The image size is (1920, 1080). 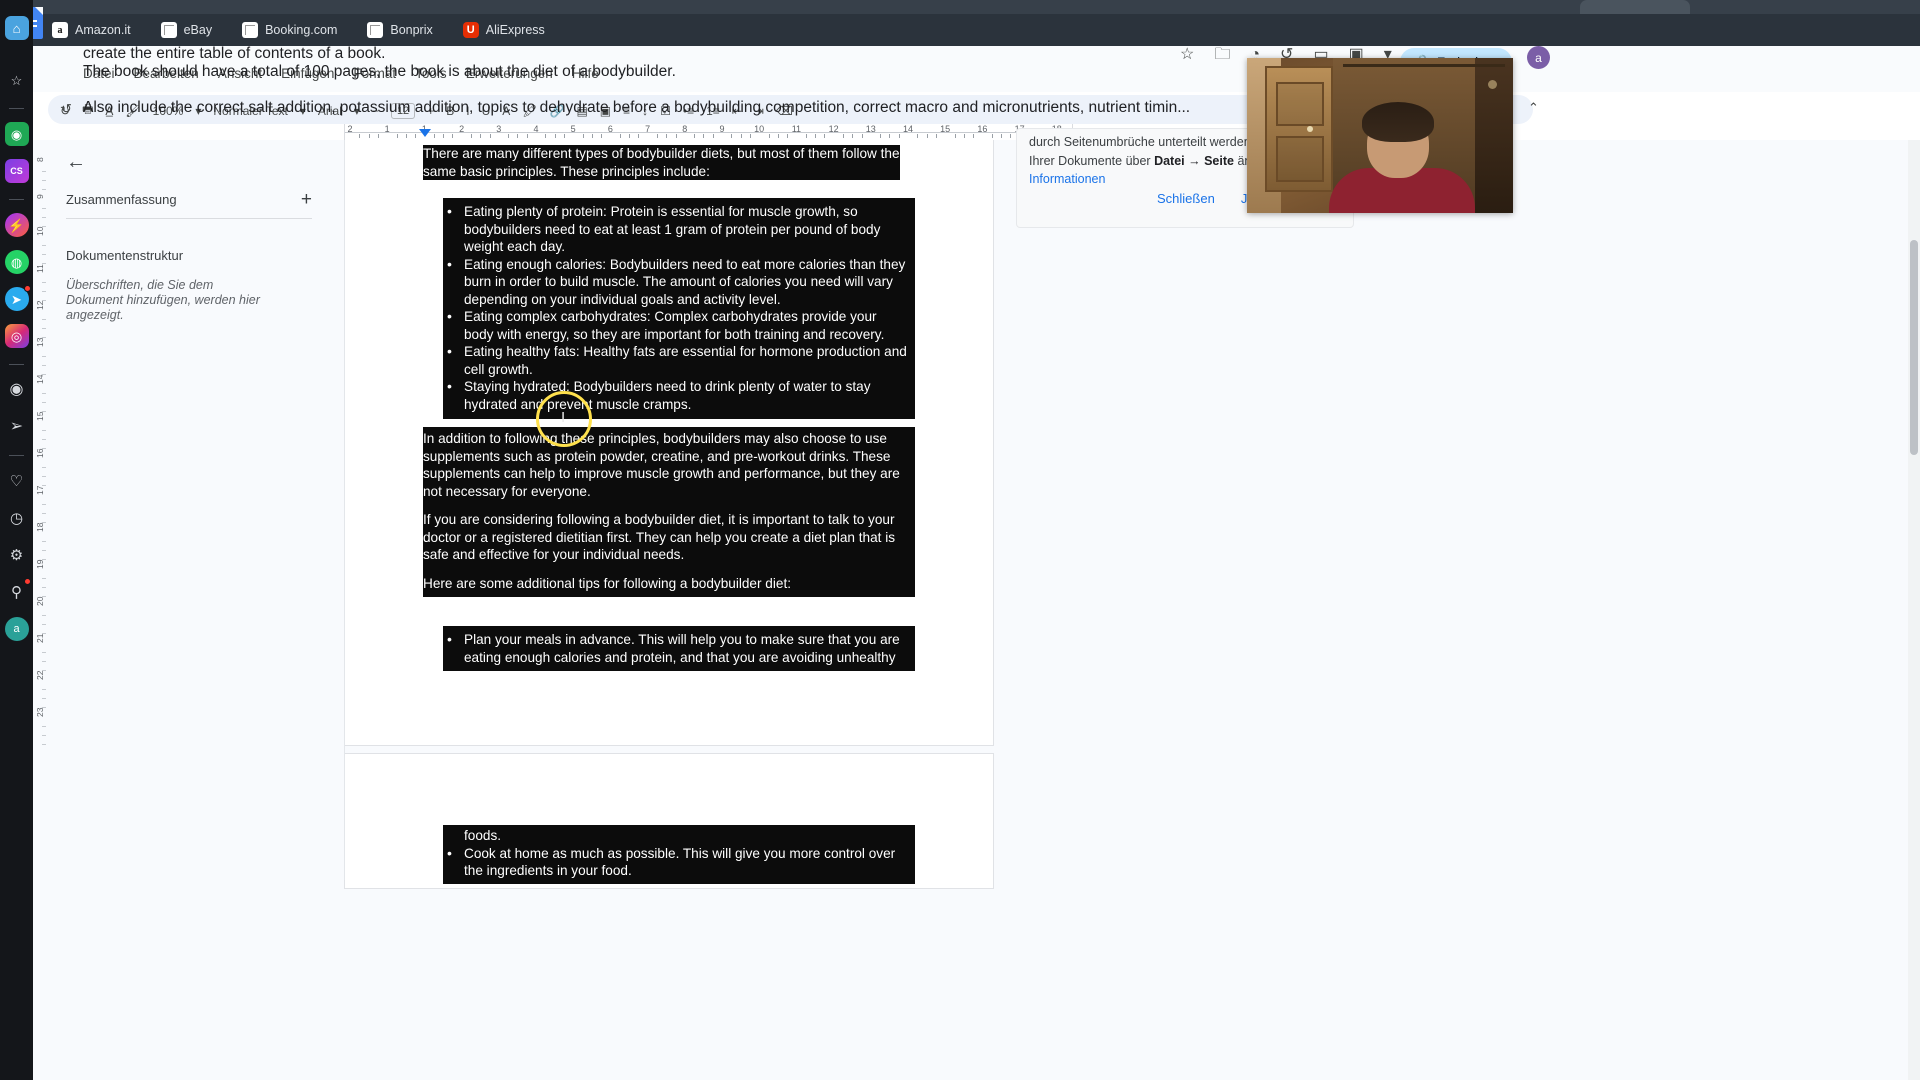 What do you see at coordinates (399, 30) in the screenshot?
I see `bookmark-bonprix: Bonprix` at bounding box center [399, 30].